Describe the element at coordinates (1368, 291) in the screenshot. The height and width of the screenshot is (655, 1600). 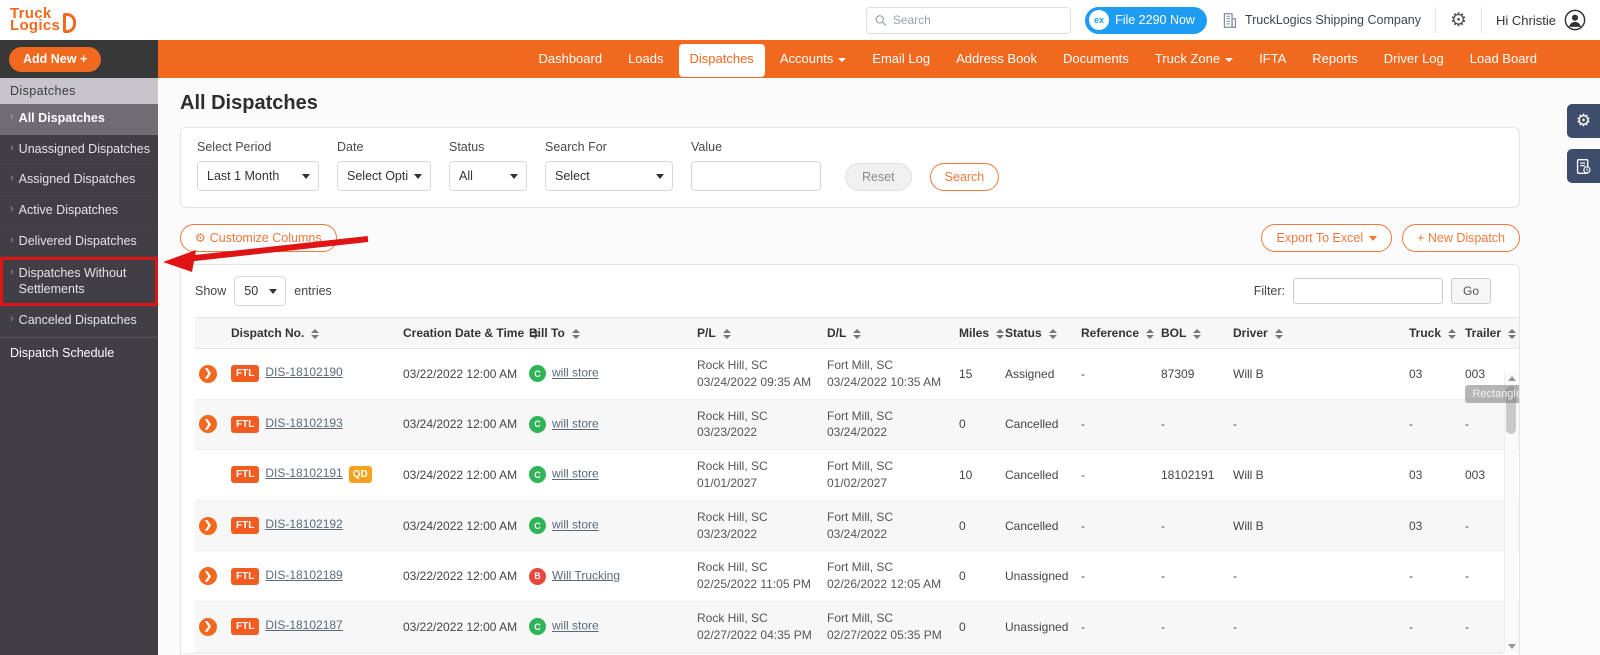
I see `table-filter-input` at that location.